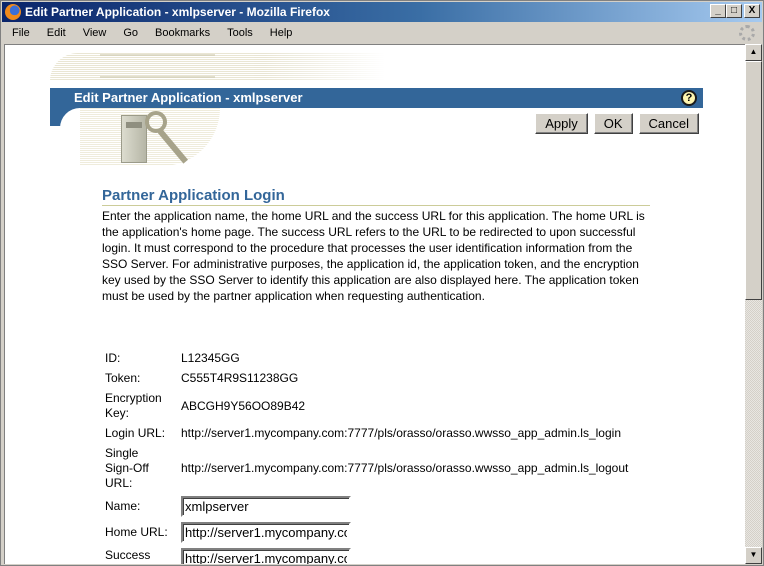 Image resolution: width=764 pixels, height=566 pixels. Describe the element at coordinates (266, 532) in the screenshot. I see `home-url-input` at that location.